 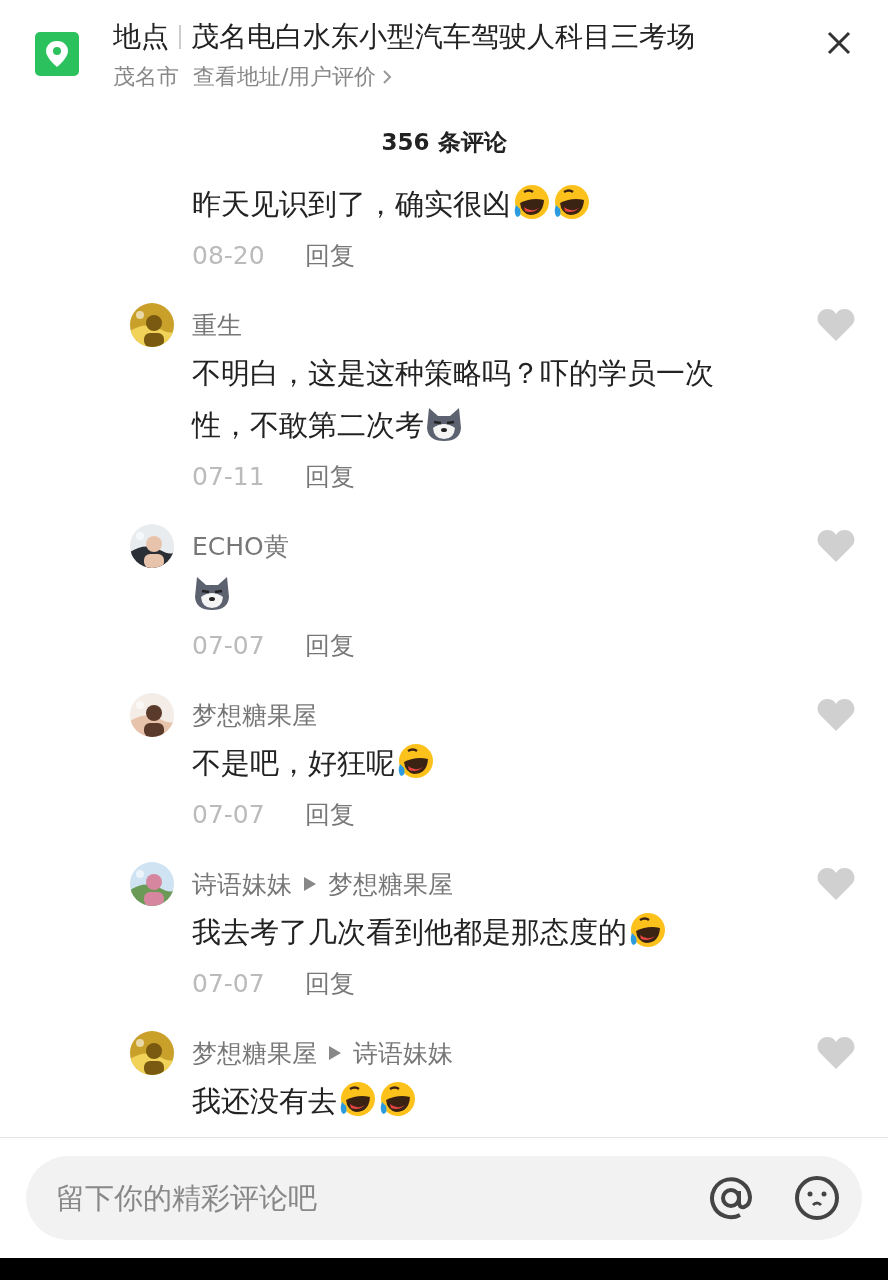 I want to click on reply-to-name: 梦想糖果屋, so click(x=390, y=884).